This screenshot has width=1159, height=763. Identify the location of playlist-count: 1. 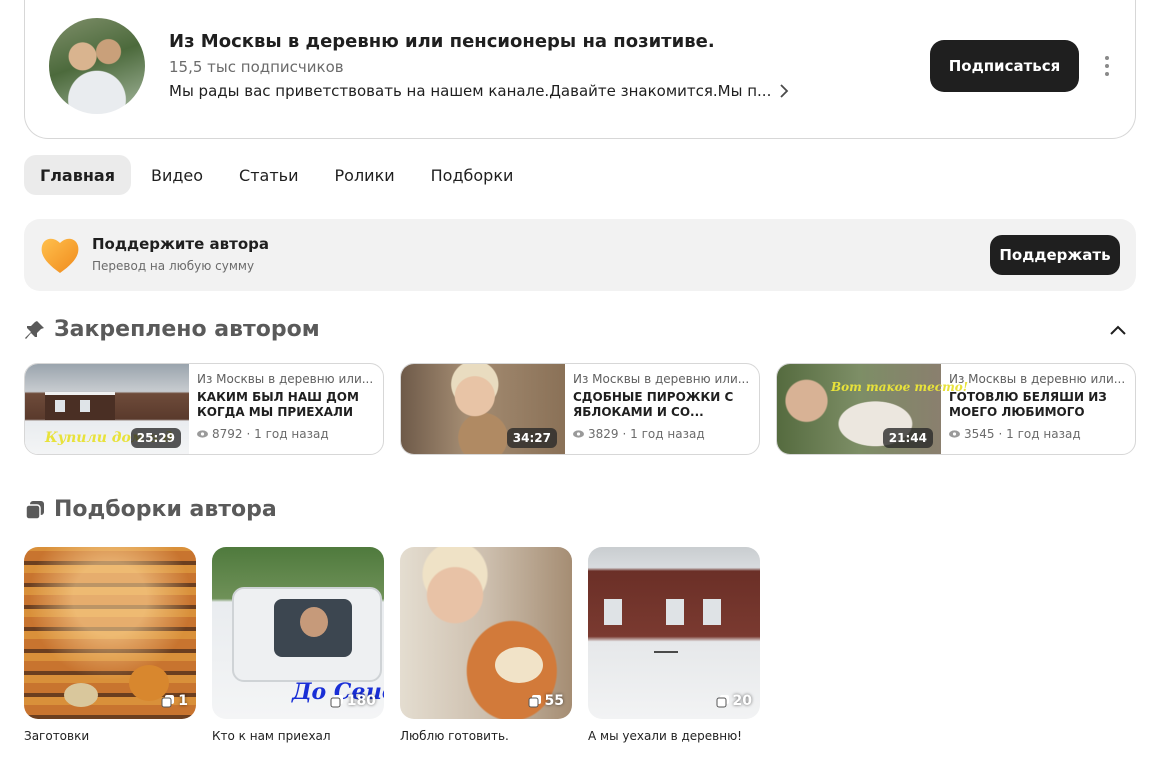
(174, 701).